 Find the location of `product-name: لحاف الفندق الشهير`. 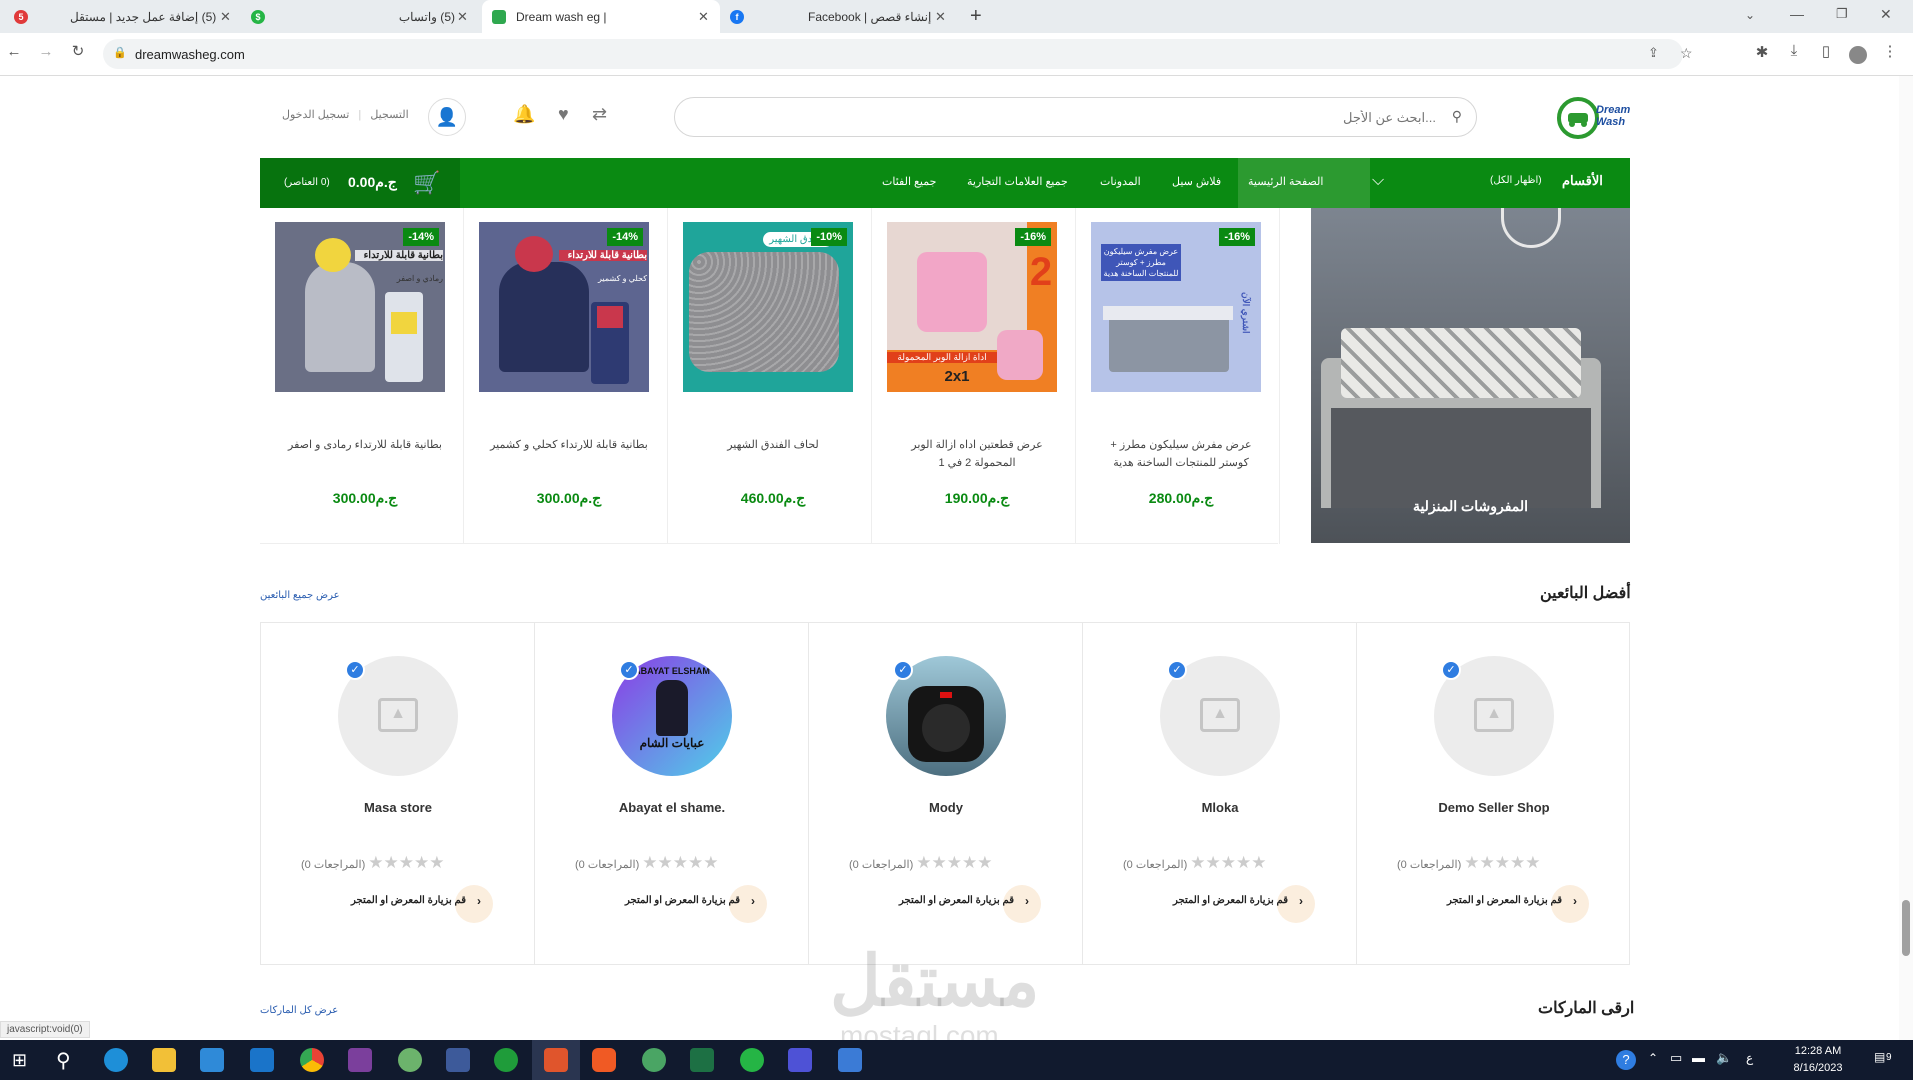

product-name: لحاف الفندق الشهير is located at coordinates (773, 445).